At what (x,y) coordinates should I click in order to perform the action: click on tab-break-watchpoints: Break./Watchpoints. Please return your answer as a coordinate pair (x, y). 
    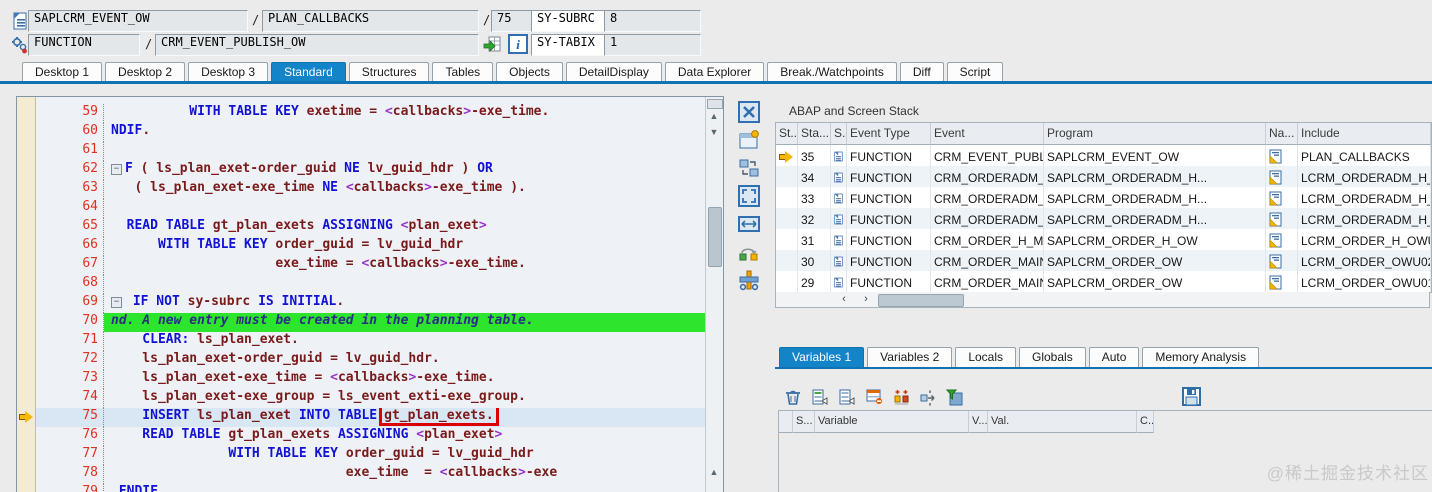
    Looking at the image, I should click on (832, 72).